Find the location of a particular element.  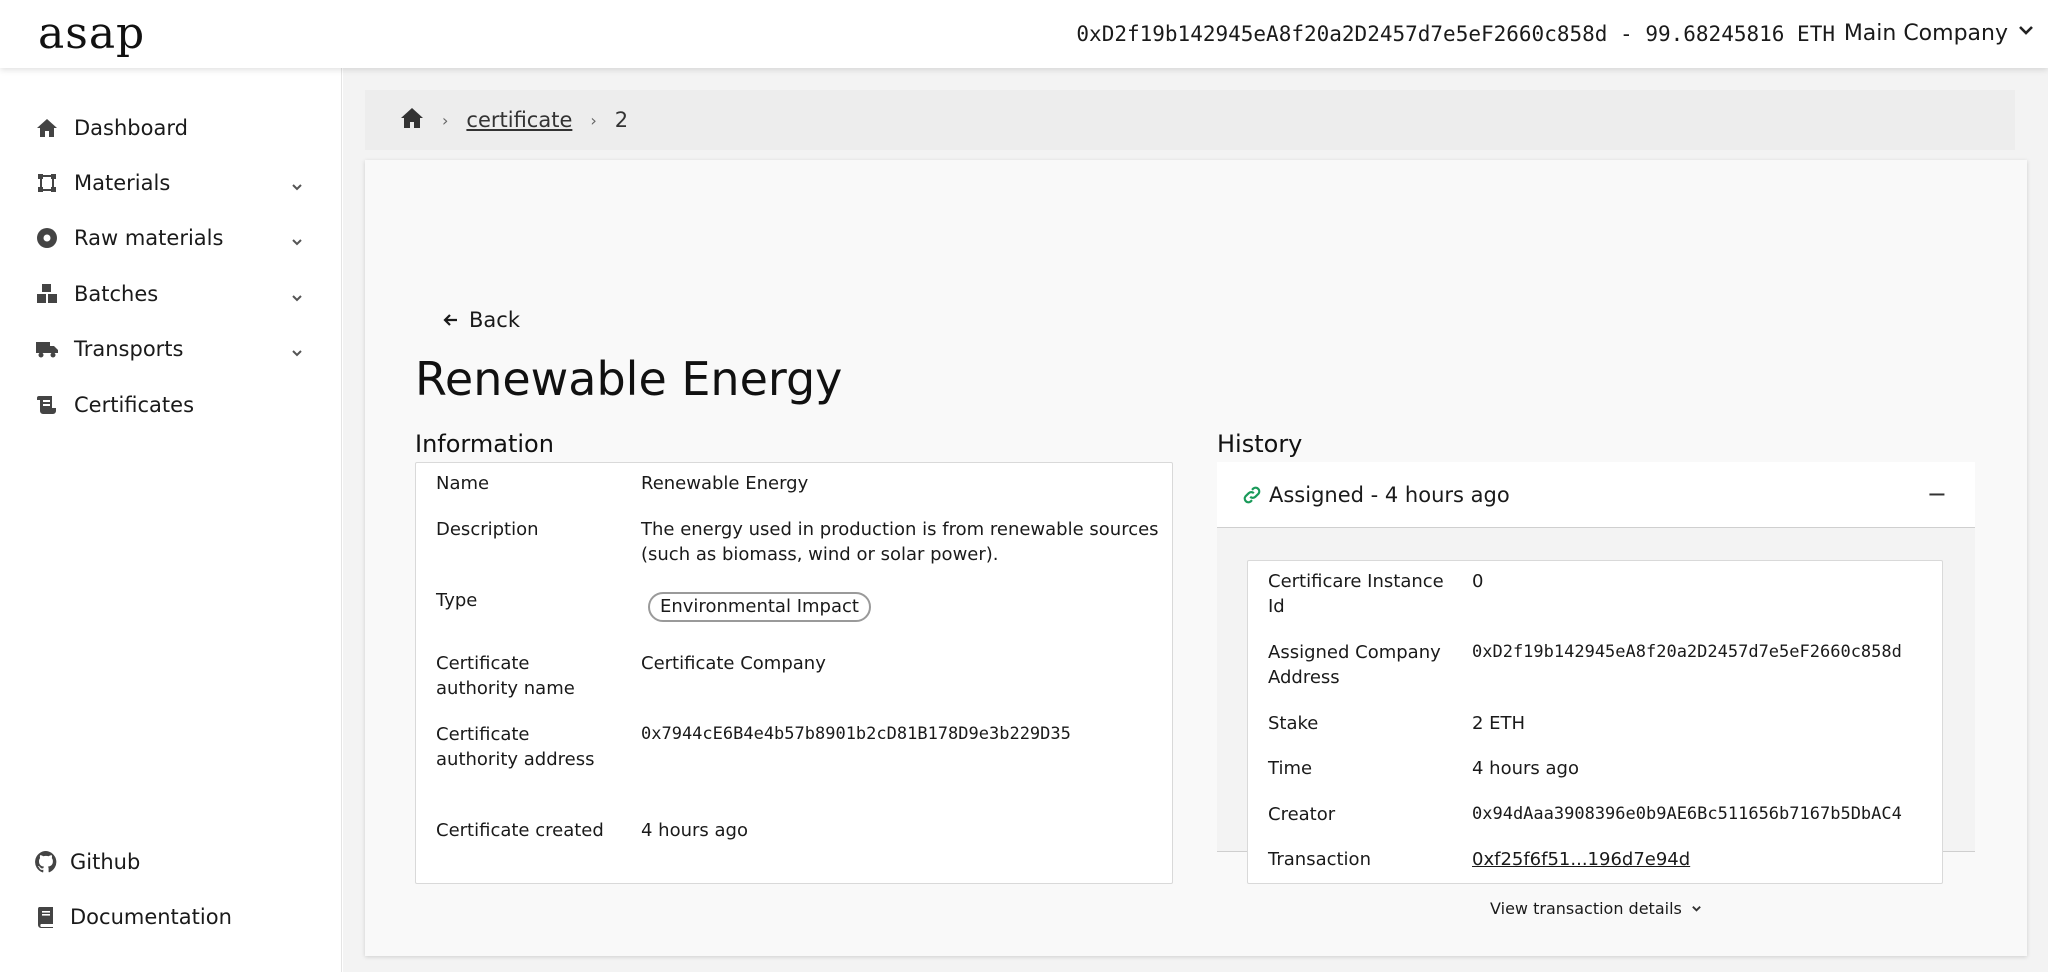

history-event-label: Assigned - 4 hours ago is located at coordinates (1389, 494).